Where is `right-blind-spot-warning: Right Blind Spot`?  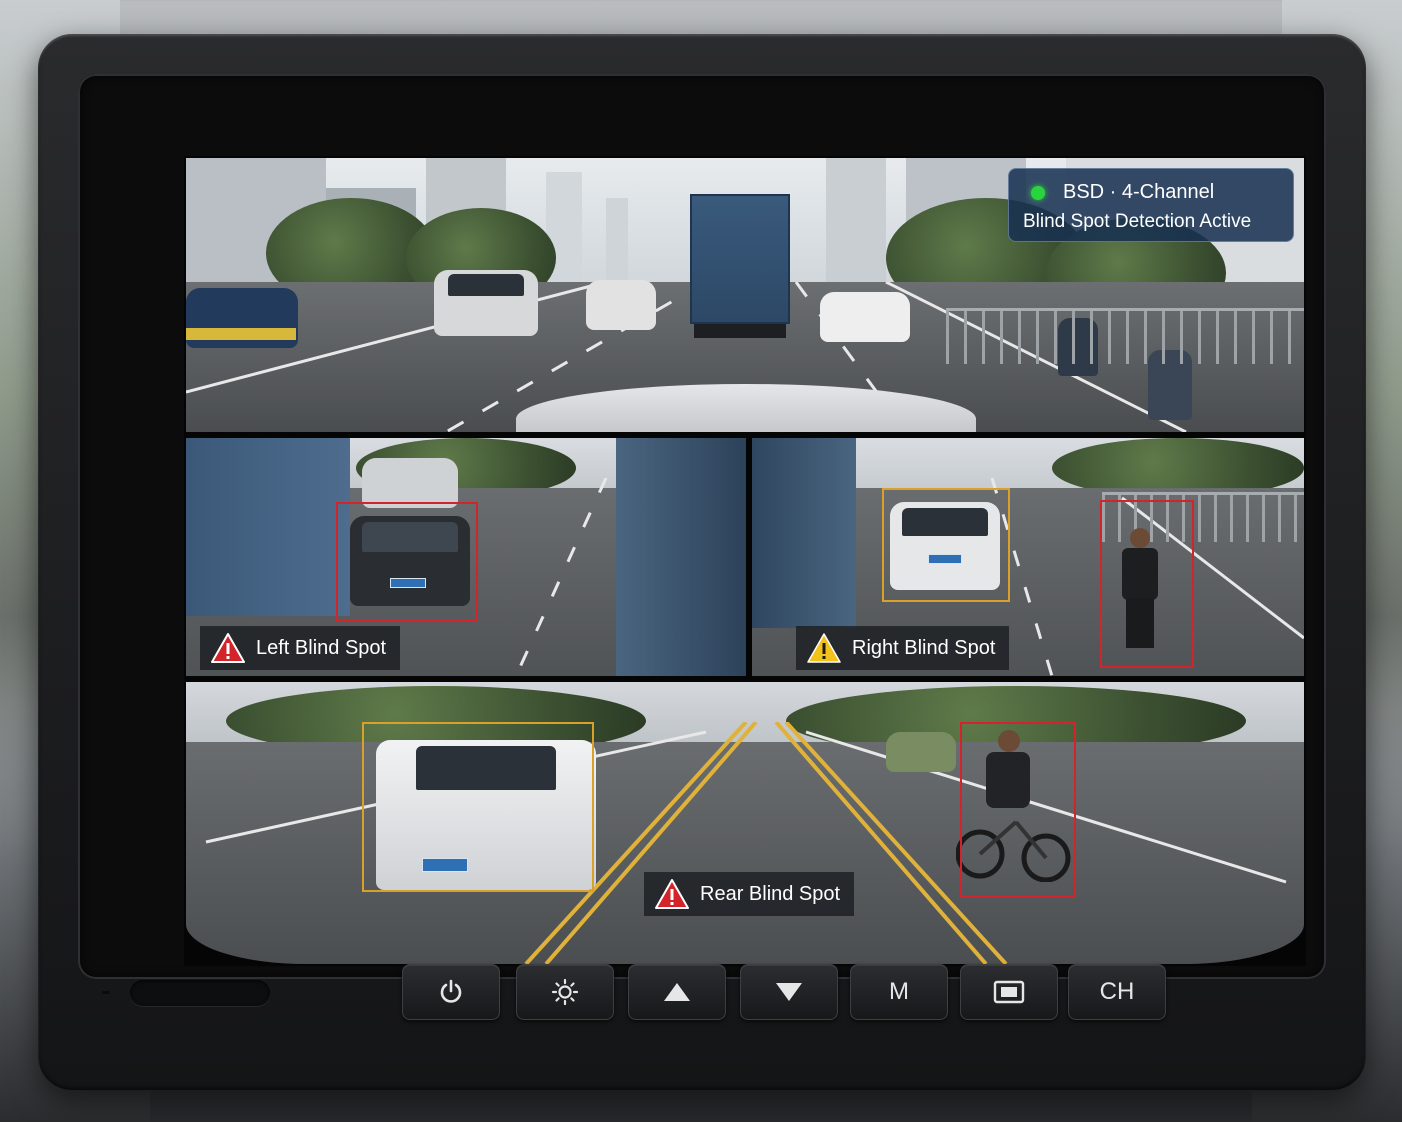
right-blind-spot-warning: Right Blind Spot is located at coordinates (903, 648).